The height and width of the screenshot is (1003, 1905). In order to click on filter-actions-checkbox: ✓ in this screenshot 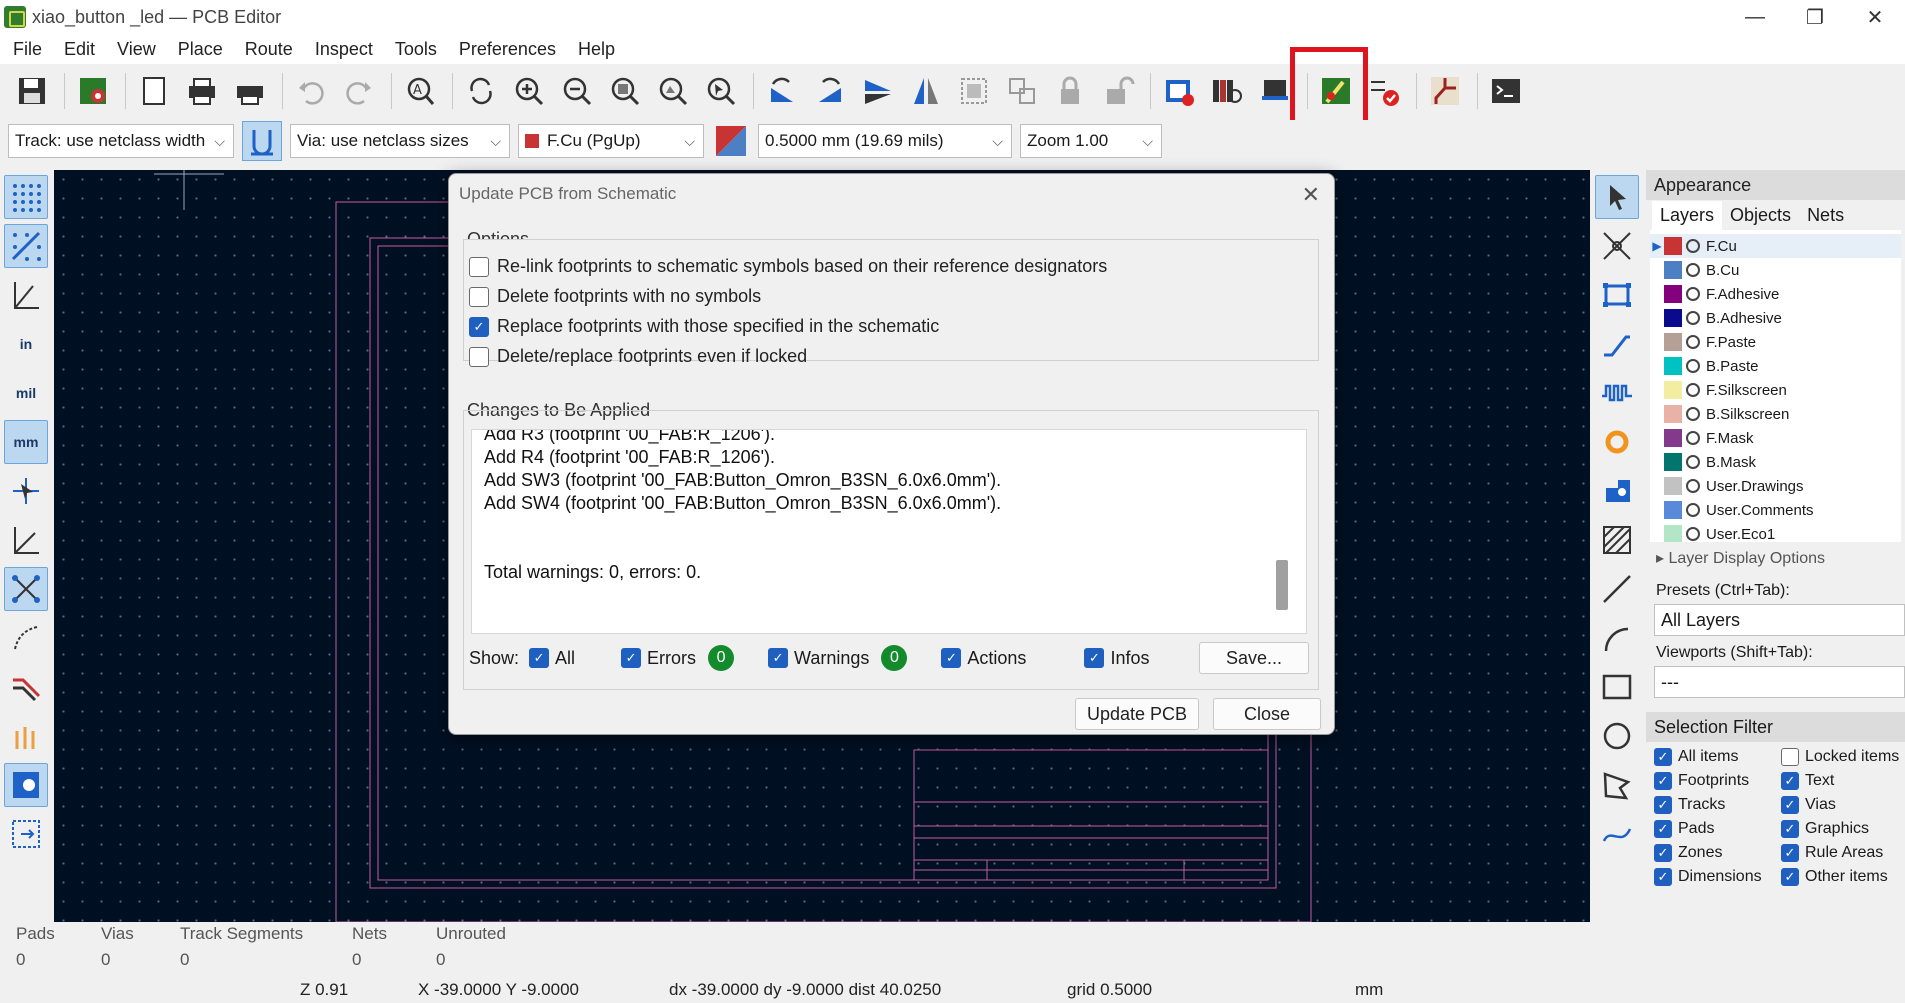, I will do `click(951, 658)`.